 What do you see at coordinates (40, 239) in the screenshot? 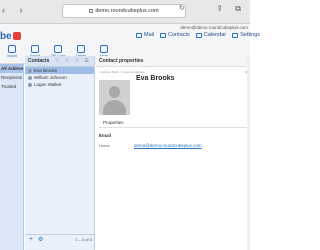
I see `gear-icon: ⚙` at bounding box center [40, 239].